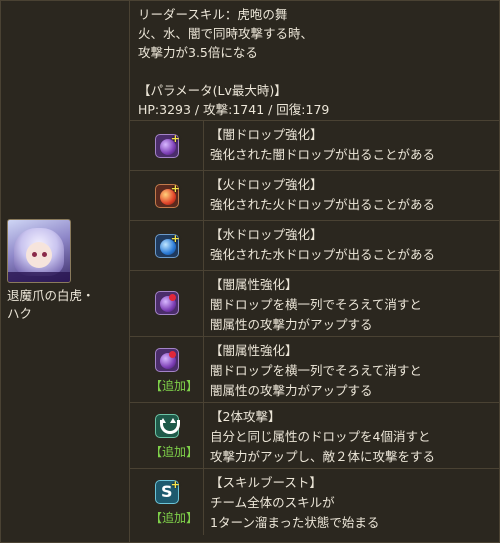 The image size is (500, 543). What do you see at coordinates (323, 456) in the screenshot?
I see `awakening-desc: 攻撃力がアップし、敵２体に攻撃をする` at bounding box center [323, 456].